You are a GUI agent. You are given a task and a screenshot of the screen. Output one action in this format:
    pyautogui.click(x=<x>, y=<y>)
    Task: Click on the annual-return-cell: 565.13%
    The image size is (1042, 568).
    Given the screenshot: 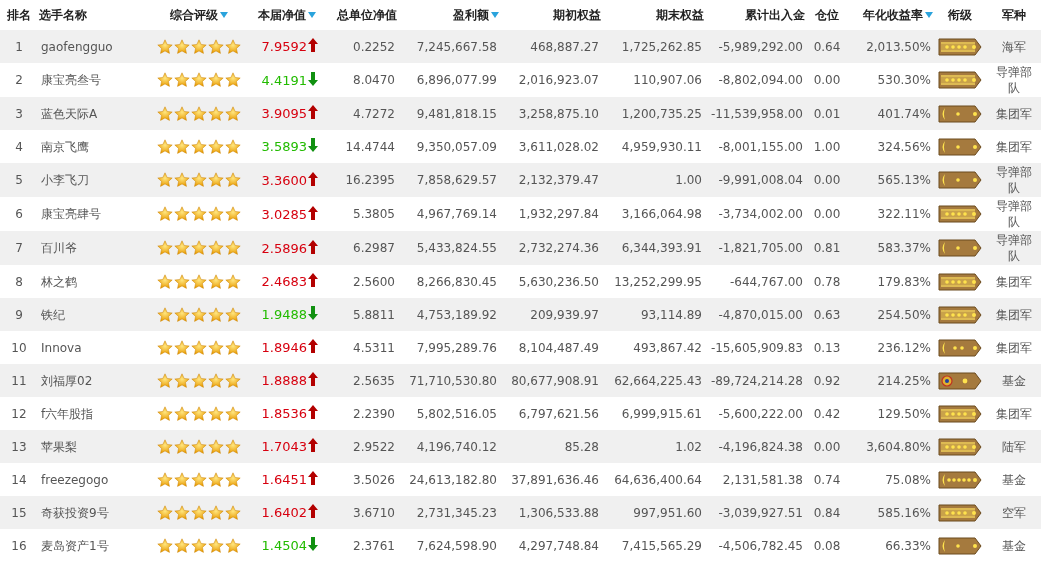 What is the action you would take?
    pyautogui.click(x=891, y=180)
    